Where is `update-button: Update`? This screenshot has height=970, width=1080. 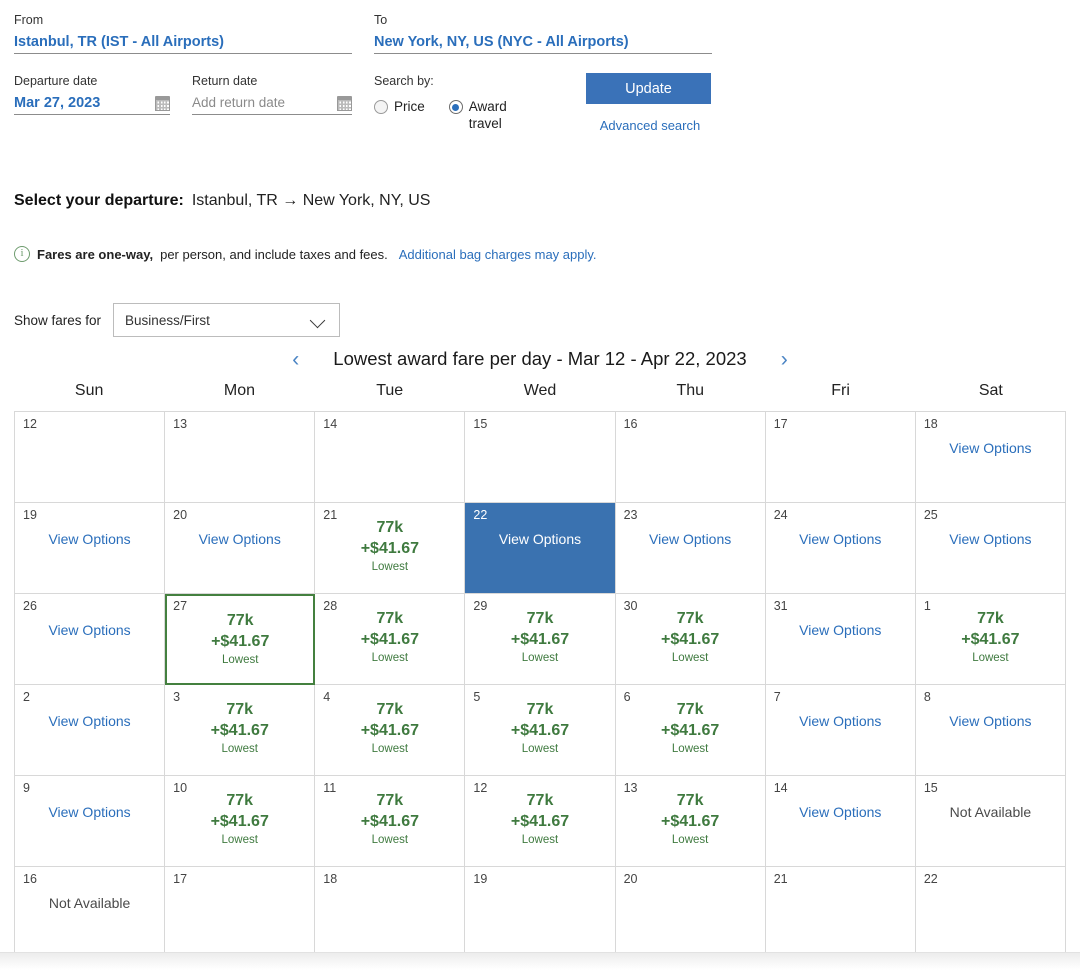 update-button: Update is located at coordinates (648, 88).